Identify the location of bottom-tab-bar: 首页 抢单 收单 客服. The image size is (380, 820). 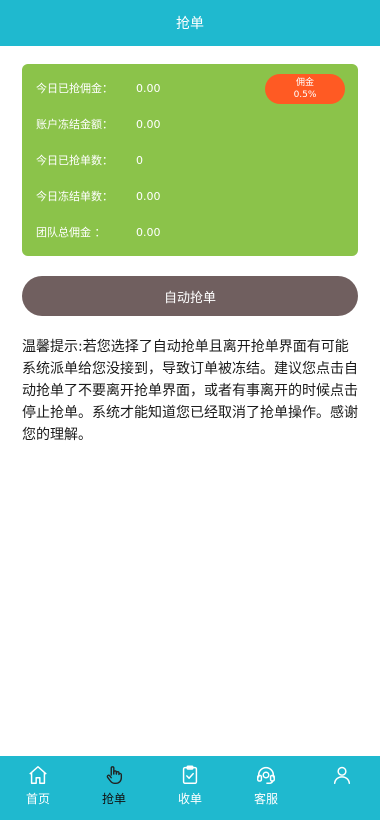
(190, 788).